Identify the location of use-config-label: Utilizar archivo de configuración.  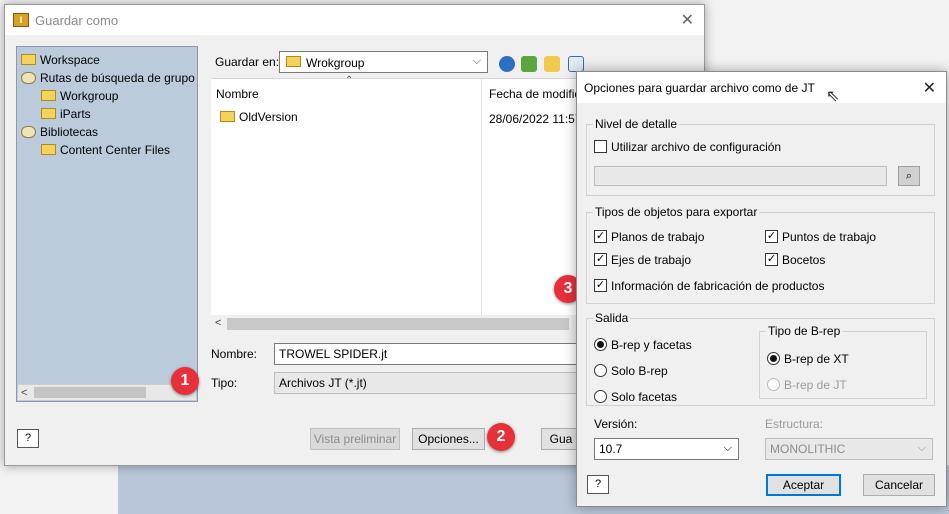
(696, 147).